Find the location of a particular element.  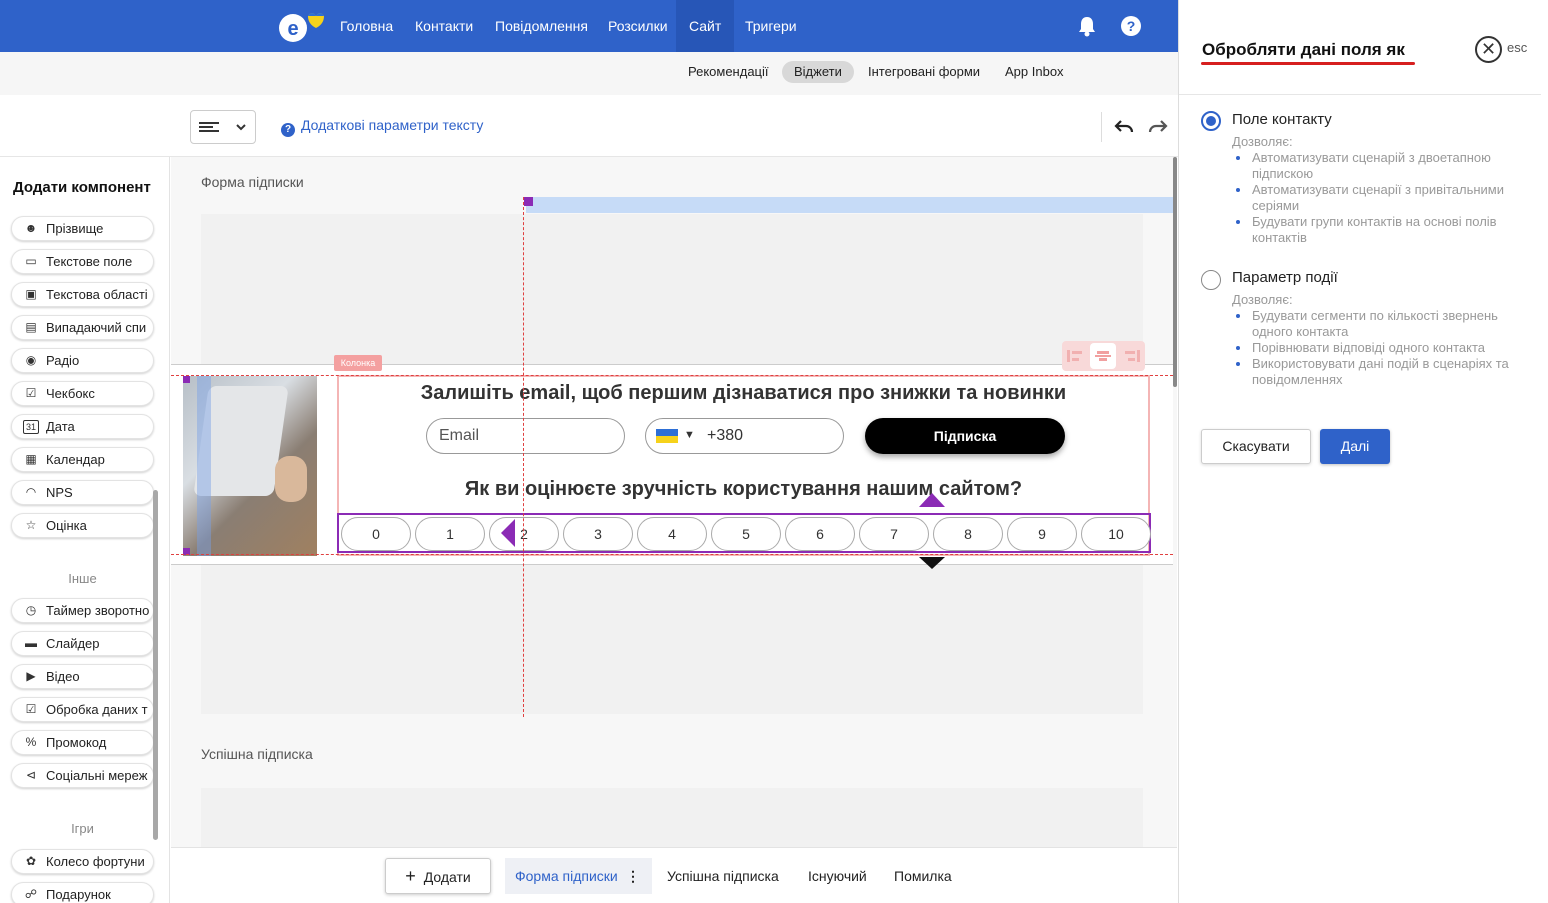

component-text-field: ▭ Текстове поле is located at coordinates (82, 261).